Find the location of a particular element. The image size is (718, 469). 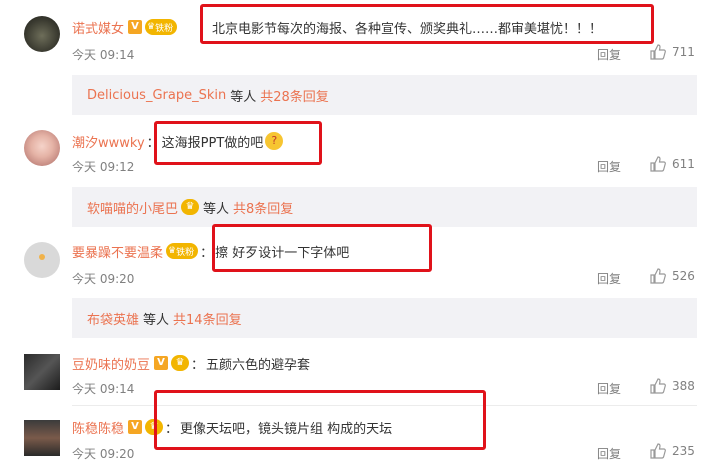

like-count: 711 is located at coordinates (683, 52).